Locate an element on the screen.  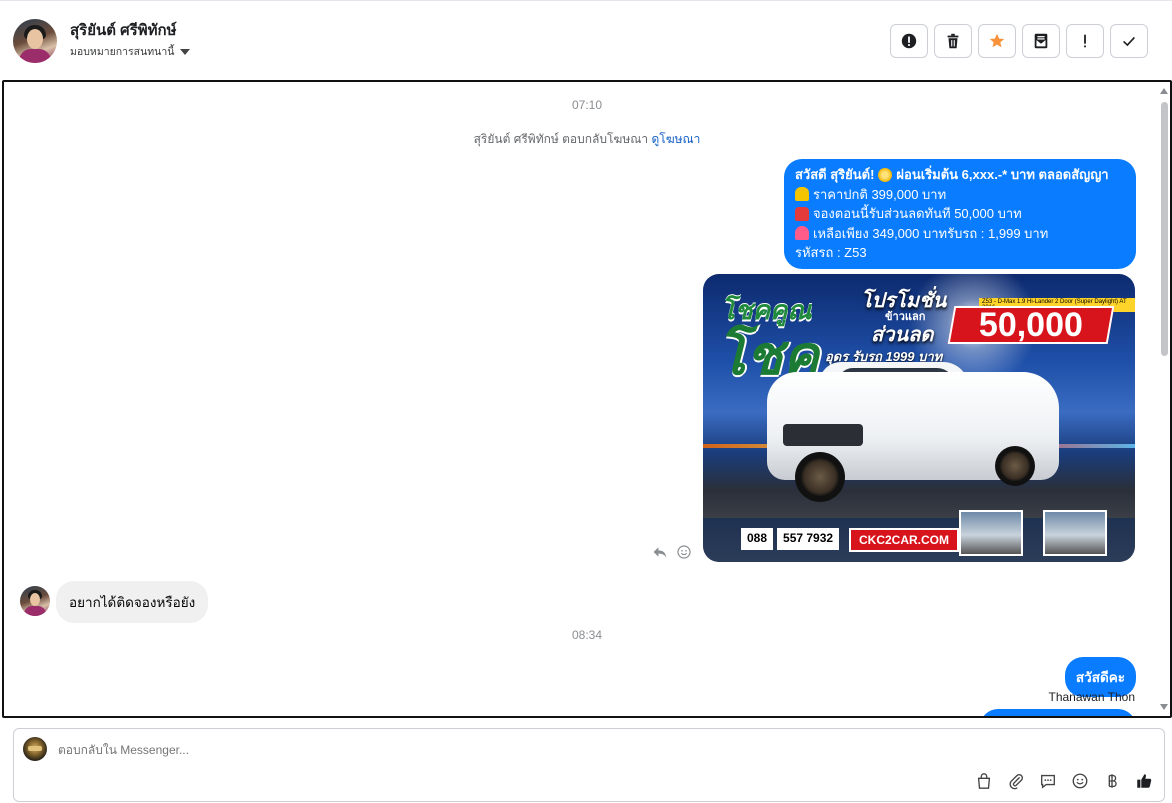
incoming-message: อยากได้ติดจองหรือยัง is located at coordinates (132, 602).